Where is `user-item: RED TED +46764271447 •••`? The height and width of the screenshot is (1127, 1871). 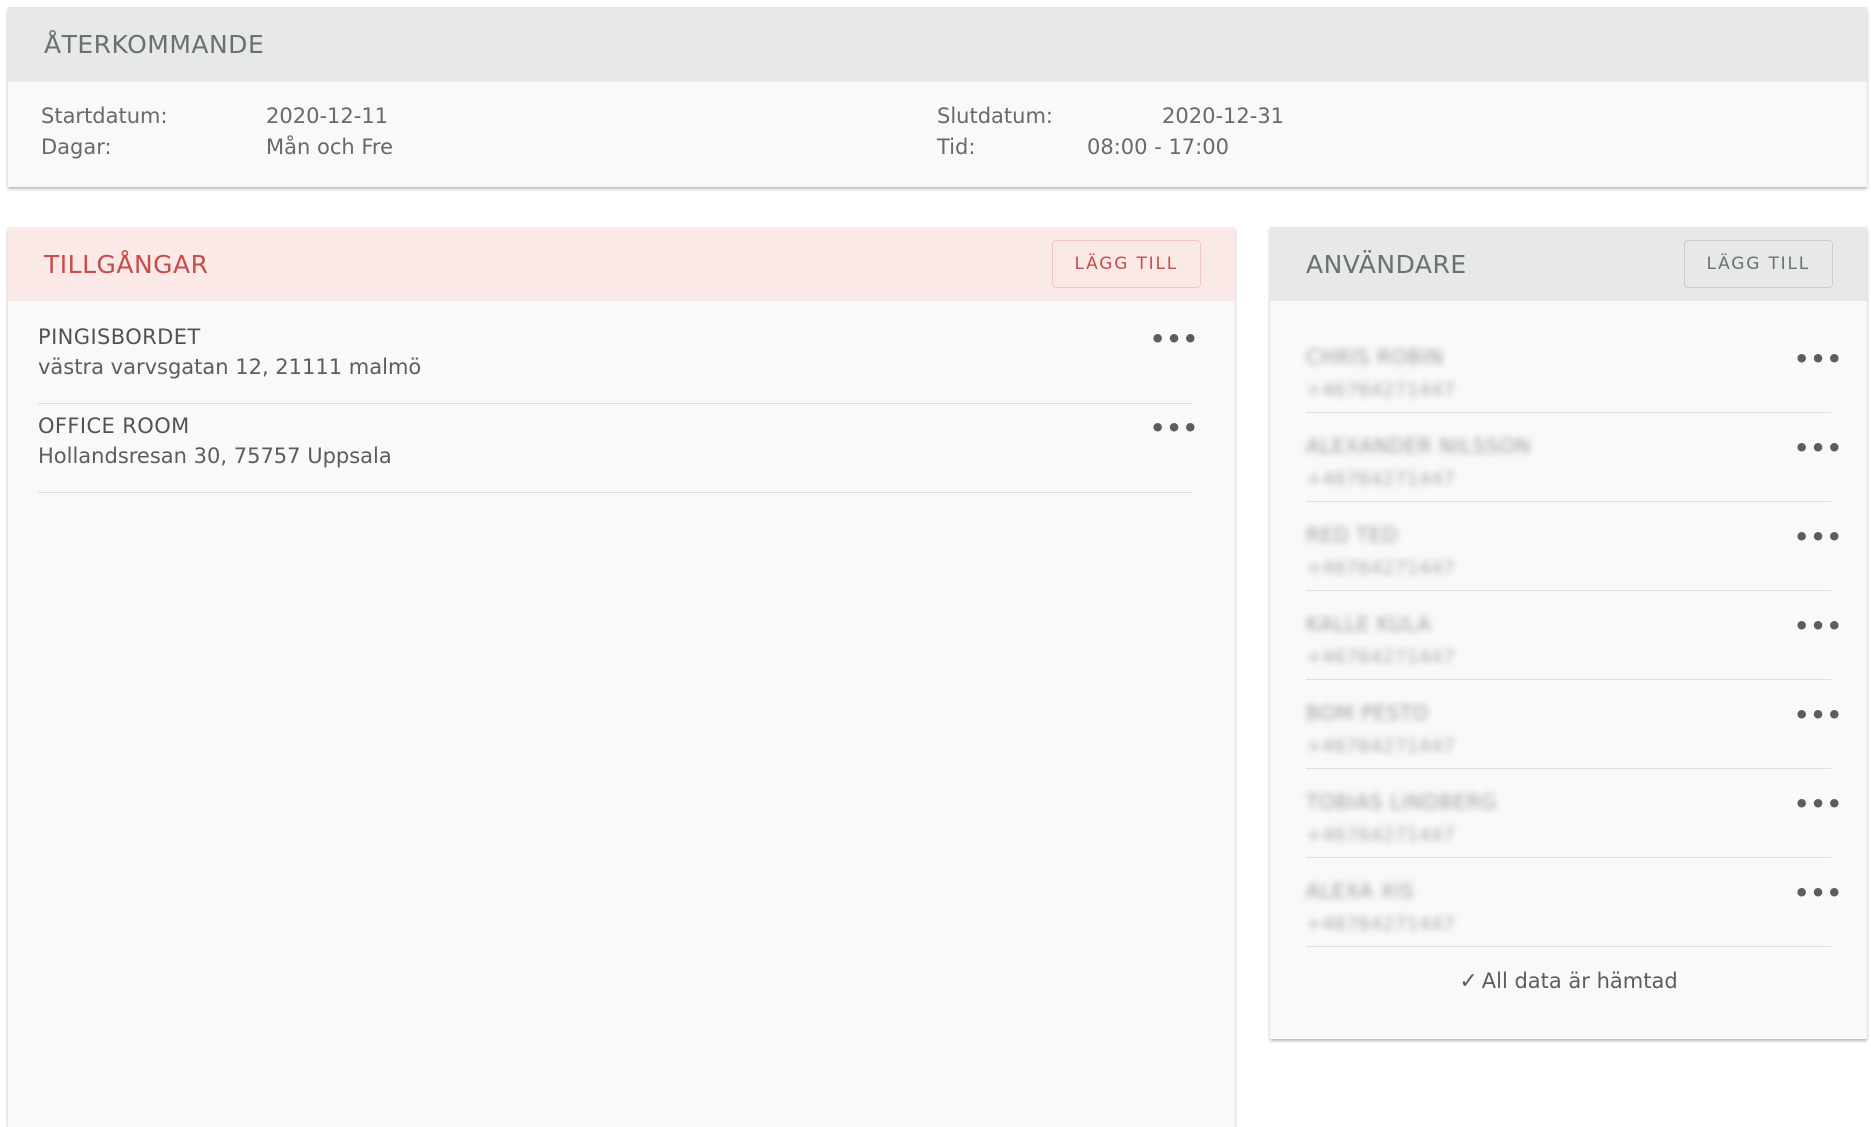 user-item: RED TED +46764271447 ••• is located at coordinates (1574, 546).